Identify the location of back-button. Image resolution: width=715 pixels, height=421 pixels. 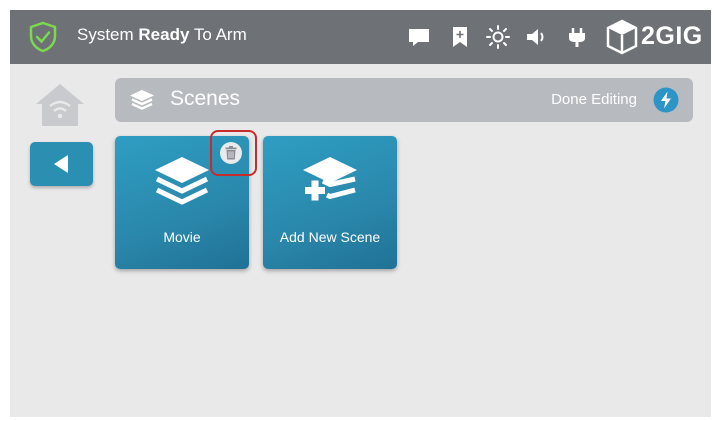
(61, 164).